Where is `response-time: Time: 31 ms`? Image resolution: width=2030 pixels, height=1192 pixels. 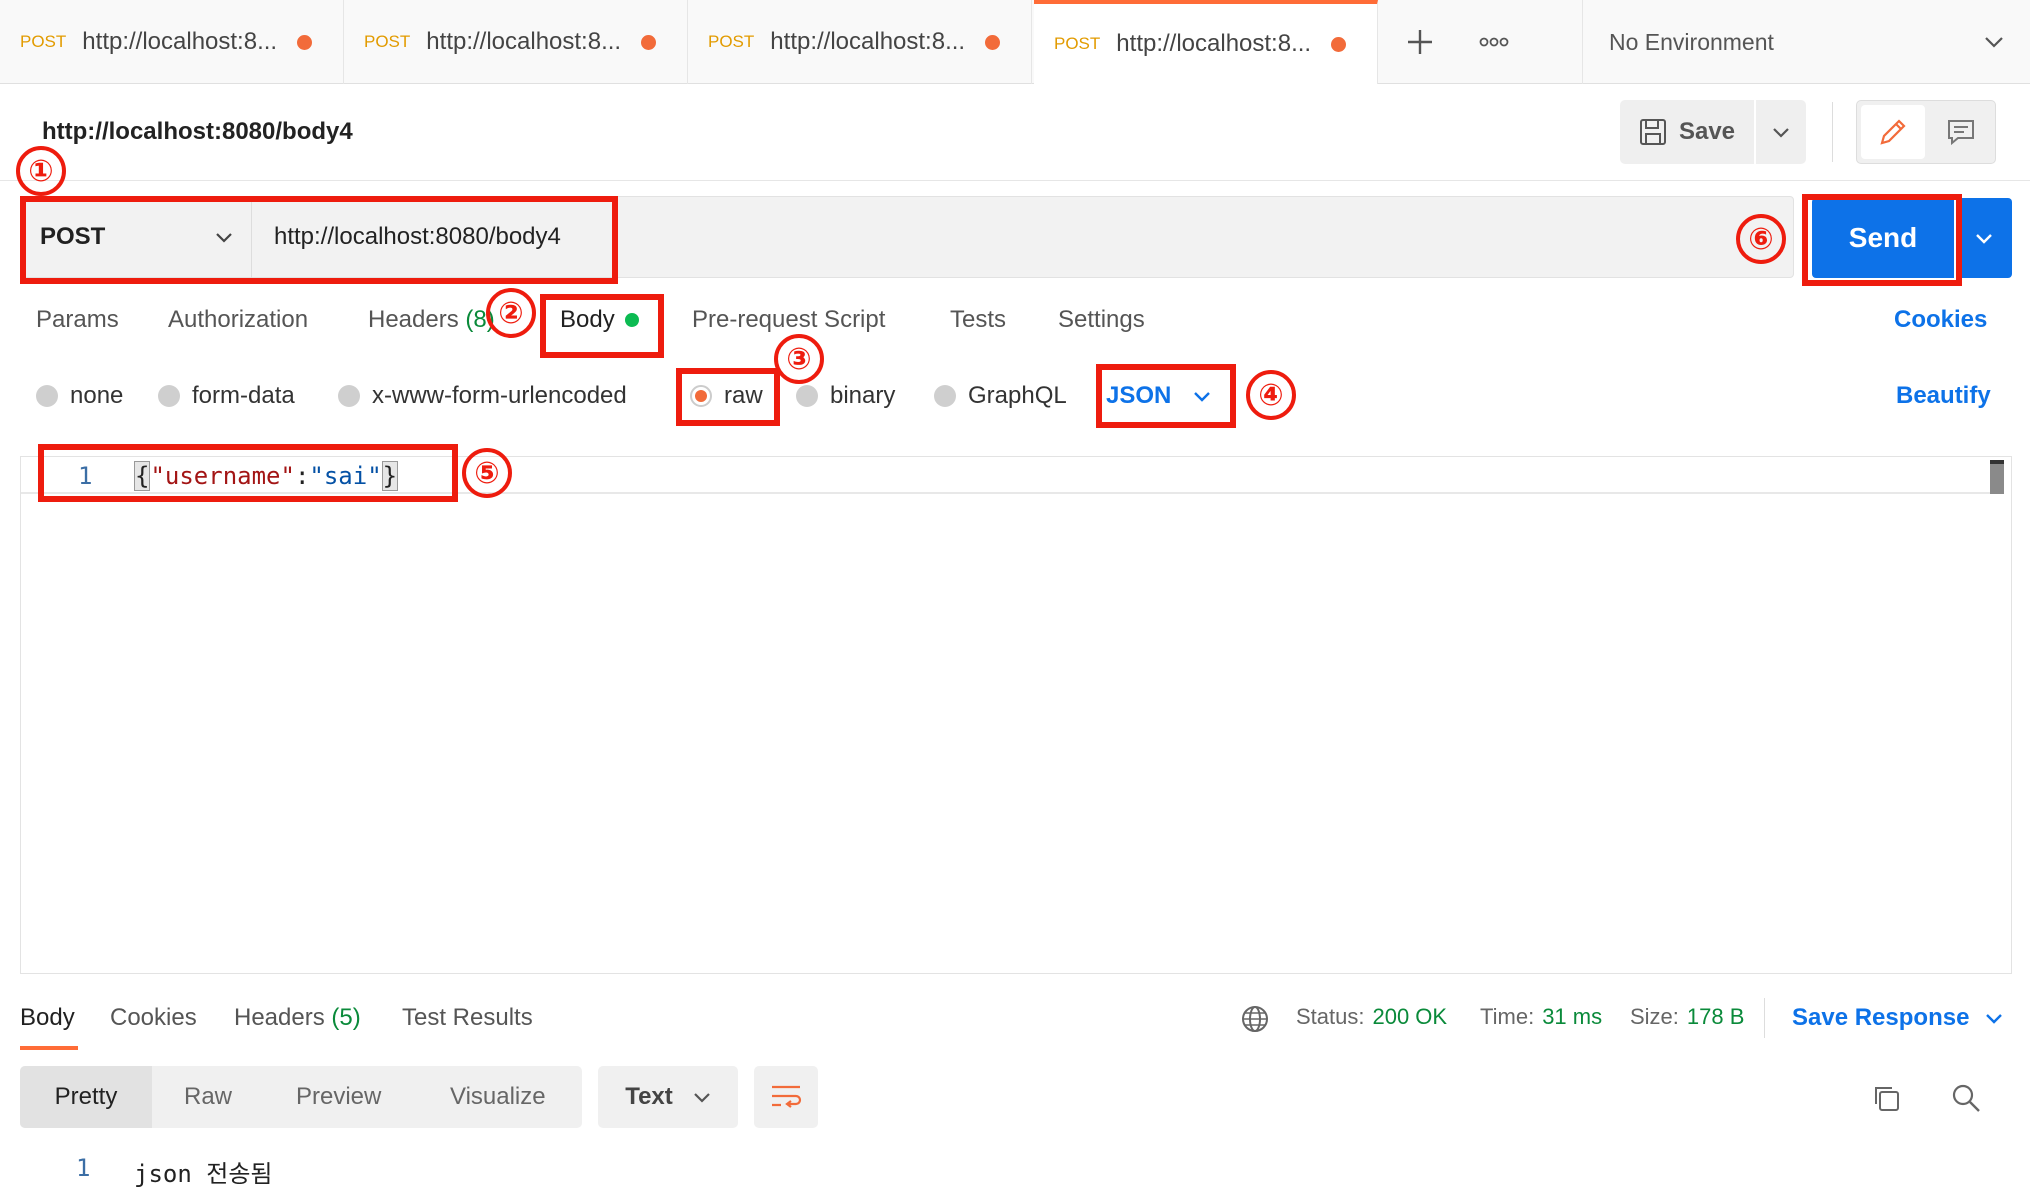 response-time: Time: 31 ms is located at coordinates (1541, 1017).